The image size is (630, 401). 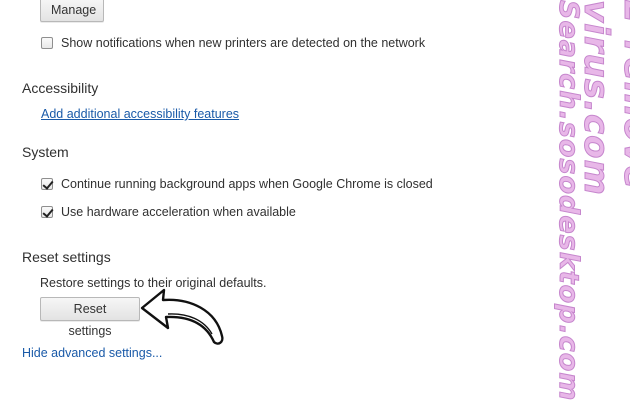 What do you see at coordinates (182, 316) in the screenshot?
I see `pointer-arrow-icon` at bounding box center [182, 316].